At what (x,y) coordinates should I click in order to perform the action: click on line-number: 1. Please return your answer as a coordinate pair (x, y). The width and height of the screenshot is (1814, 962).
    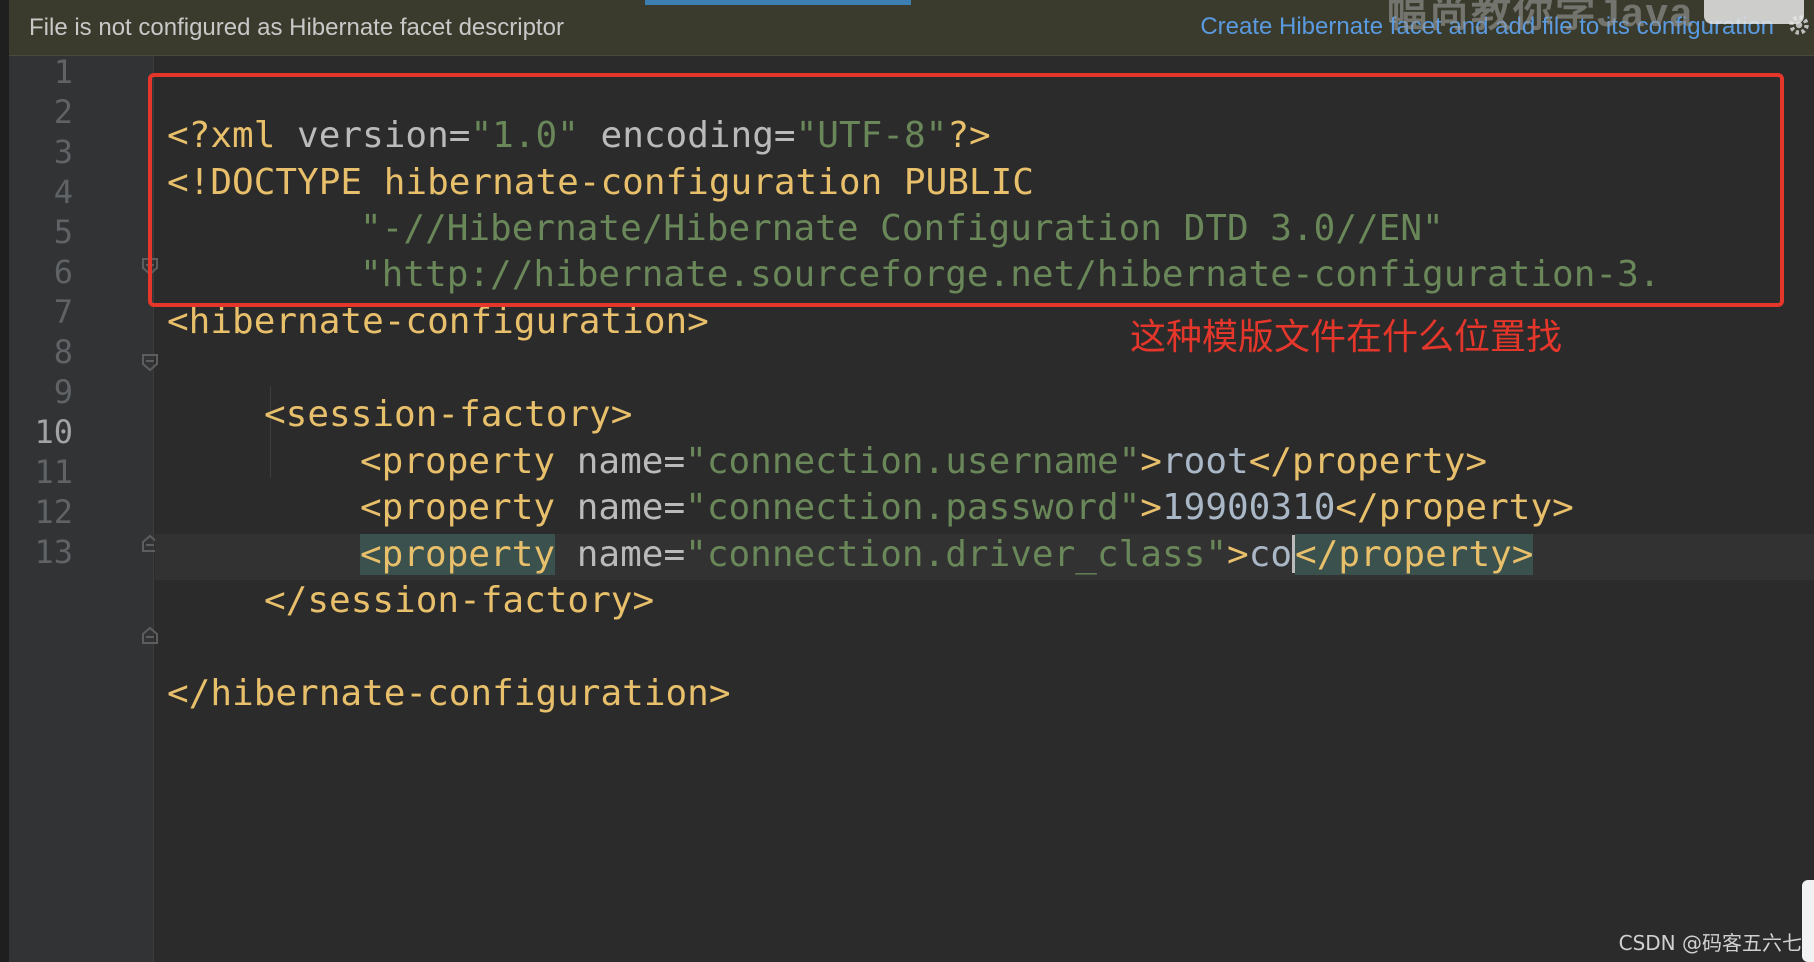
    Looking at the image, I should click on (63, 72).